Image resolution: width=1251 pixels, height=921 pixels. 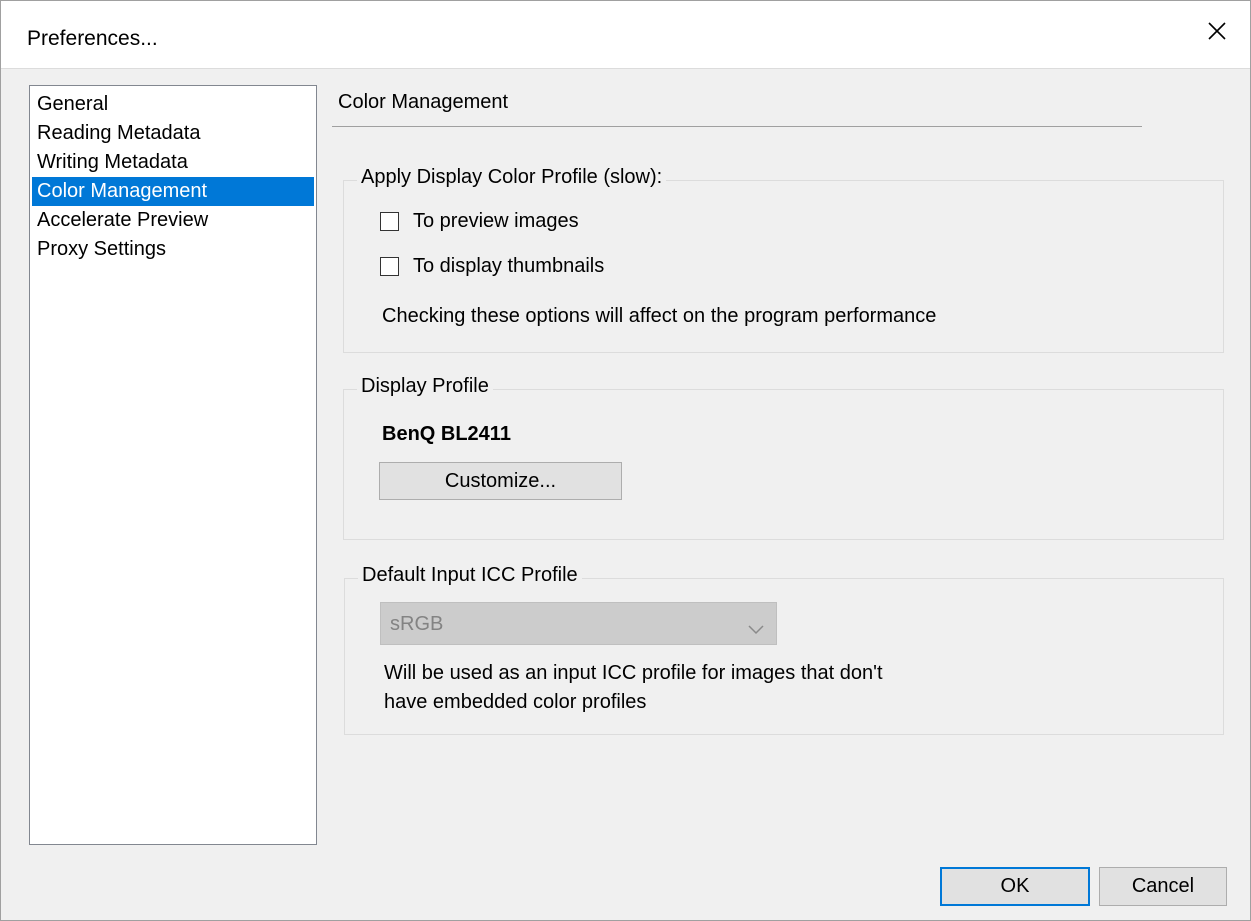 I want to click on preview-images-option: To preview images, so click(x=479, y=221).